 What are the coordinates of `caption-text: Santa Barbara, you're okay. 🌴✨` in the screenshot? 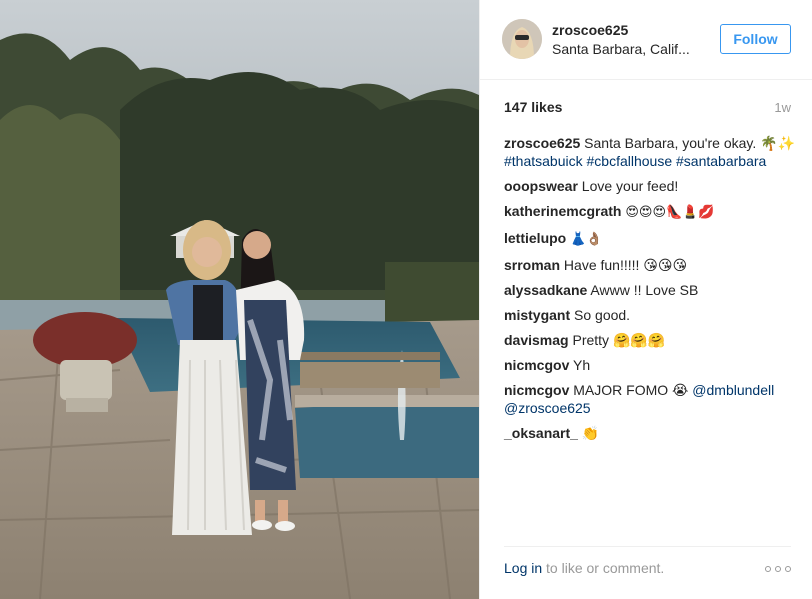 It's located at (689, 143).